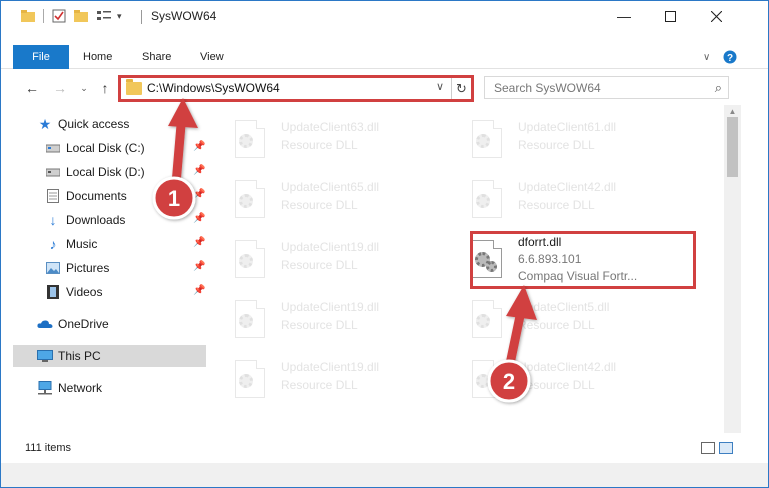  I want to click on file-item: UpdateClient65.dll Resource DLL, so click(324, 195).